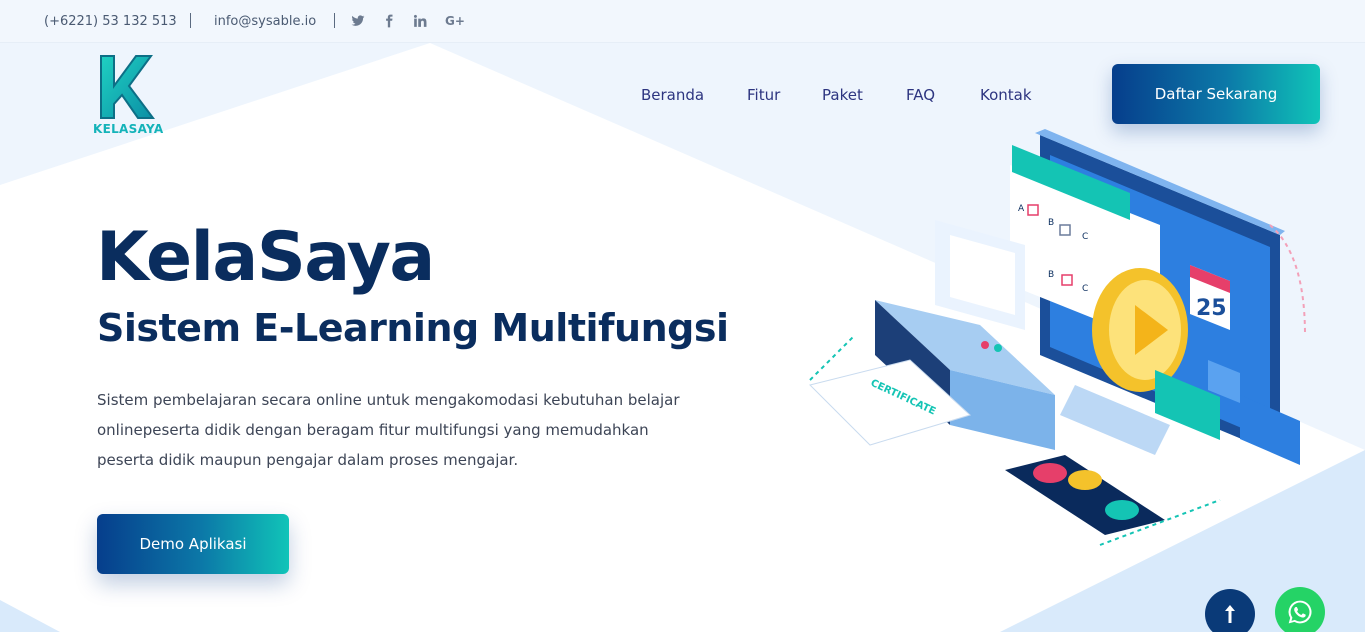 This screenshot has height=632, width=1365. Describe the element at coordinates (128, 129) in the screenshot. I see `logo-text: KELASAYA` at that location.